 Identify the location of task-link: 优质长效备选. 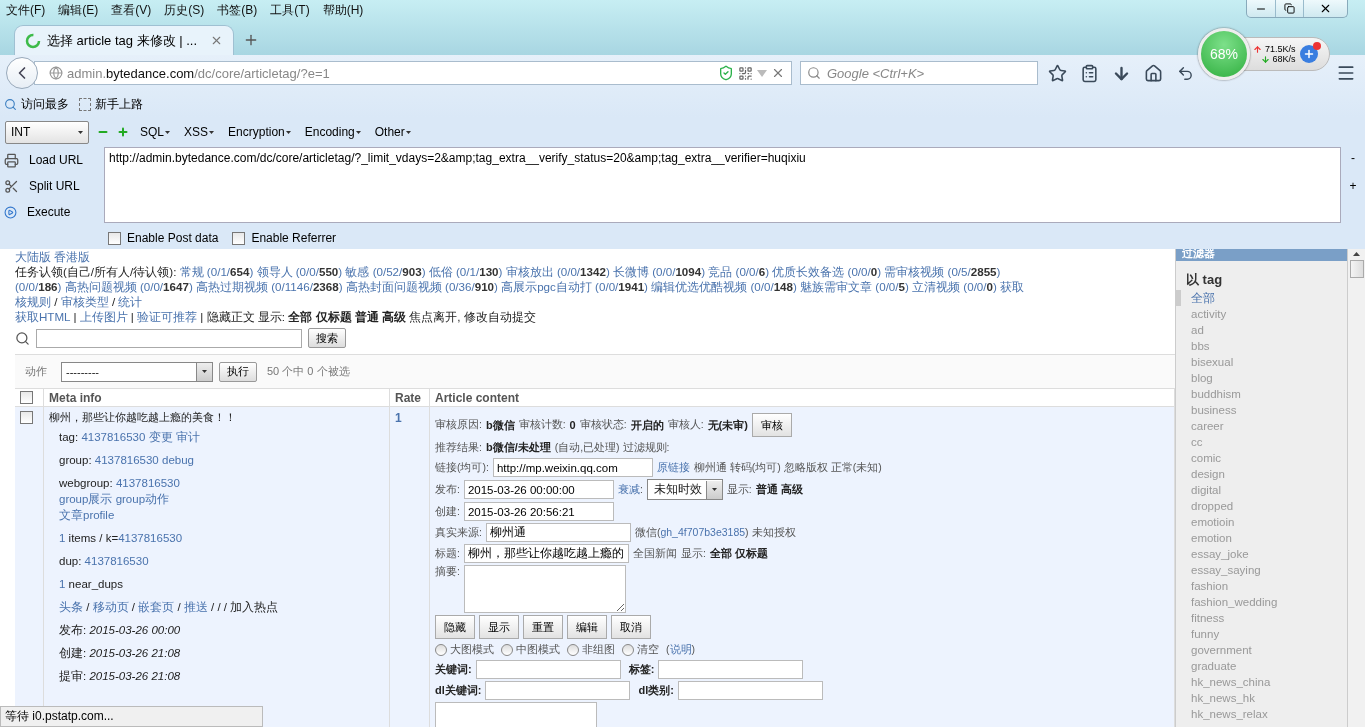
(808, 271).